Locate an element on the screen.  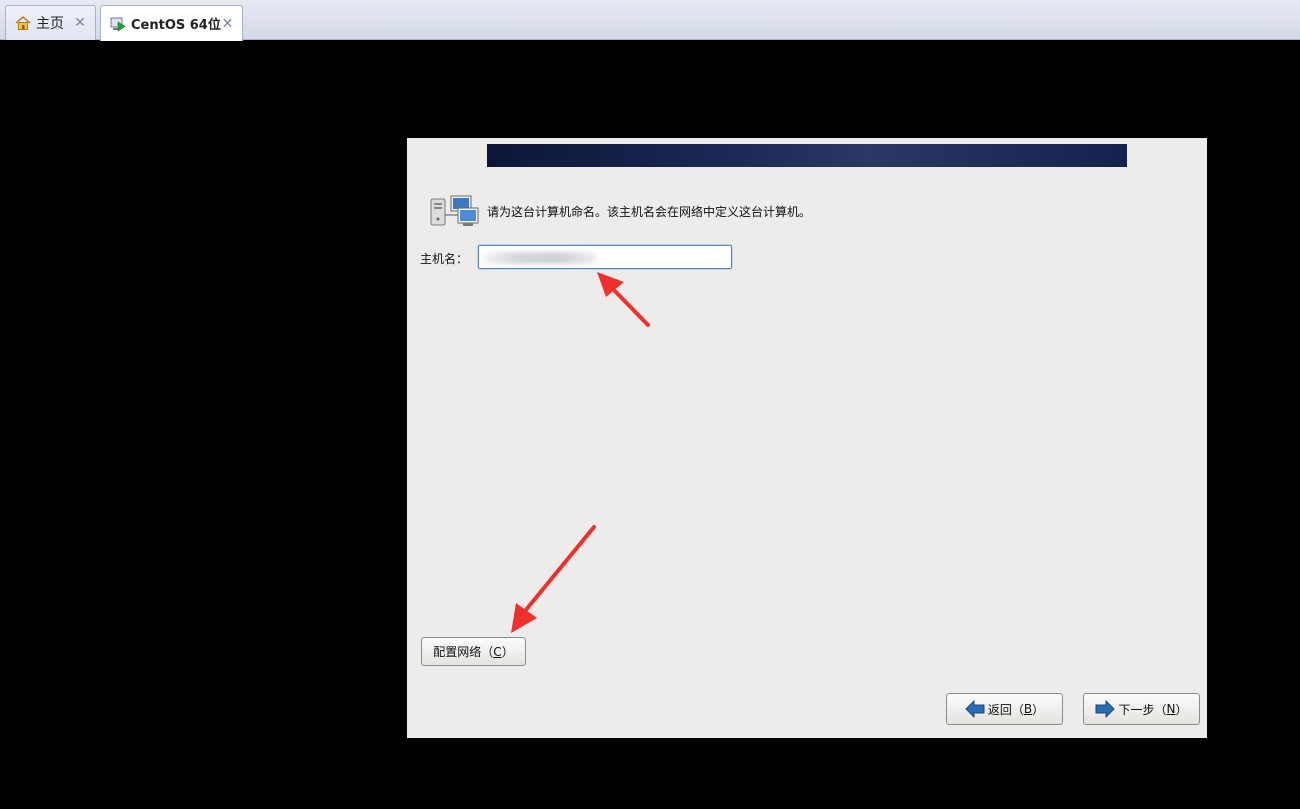
button-mnemonic: N is located at coordinates (1171, 709).